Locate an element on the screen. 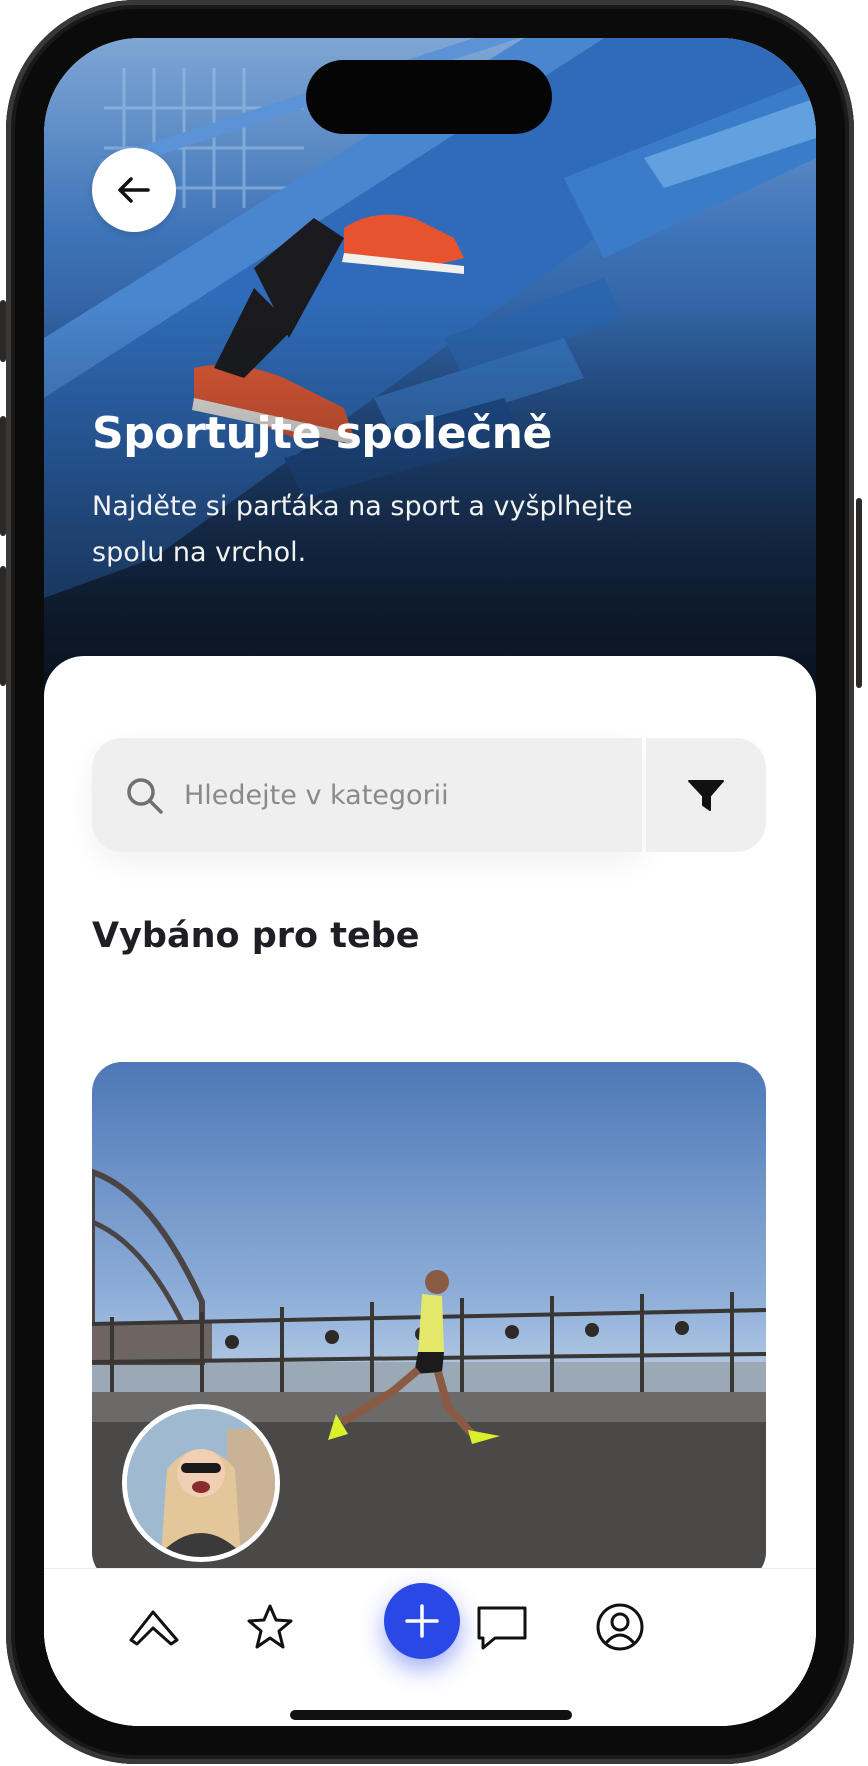  profile-icon is located at coordinates (620, 1627).